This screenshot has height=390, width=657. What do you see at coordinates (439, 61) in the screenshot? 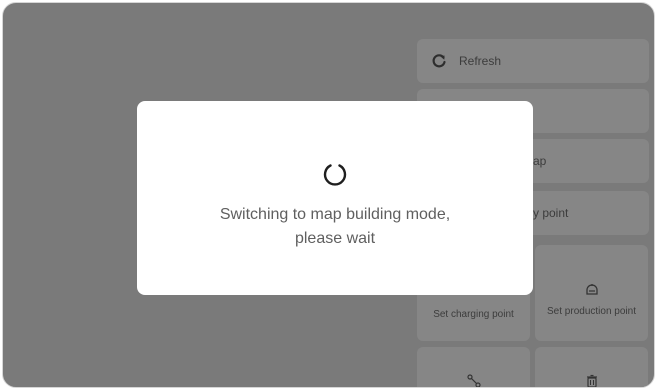
I see `refresh-icon` at bounding box center [439, 61].